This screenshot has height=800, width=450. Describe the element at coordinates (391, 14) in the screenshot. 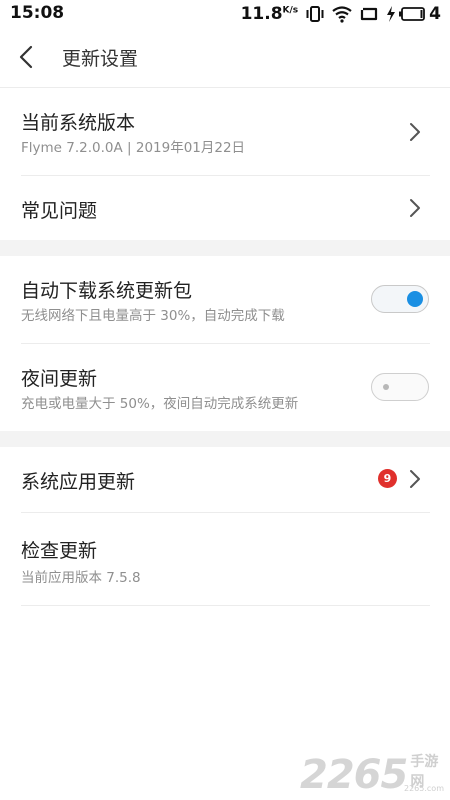

I see `charging-icon` at that location.